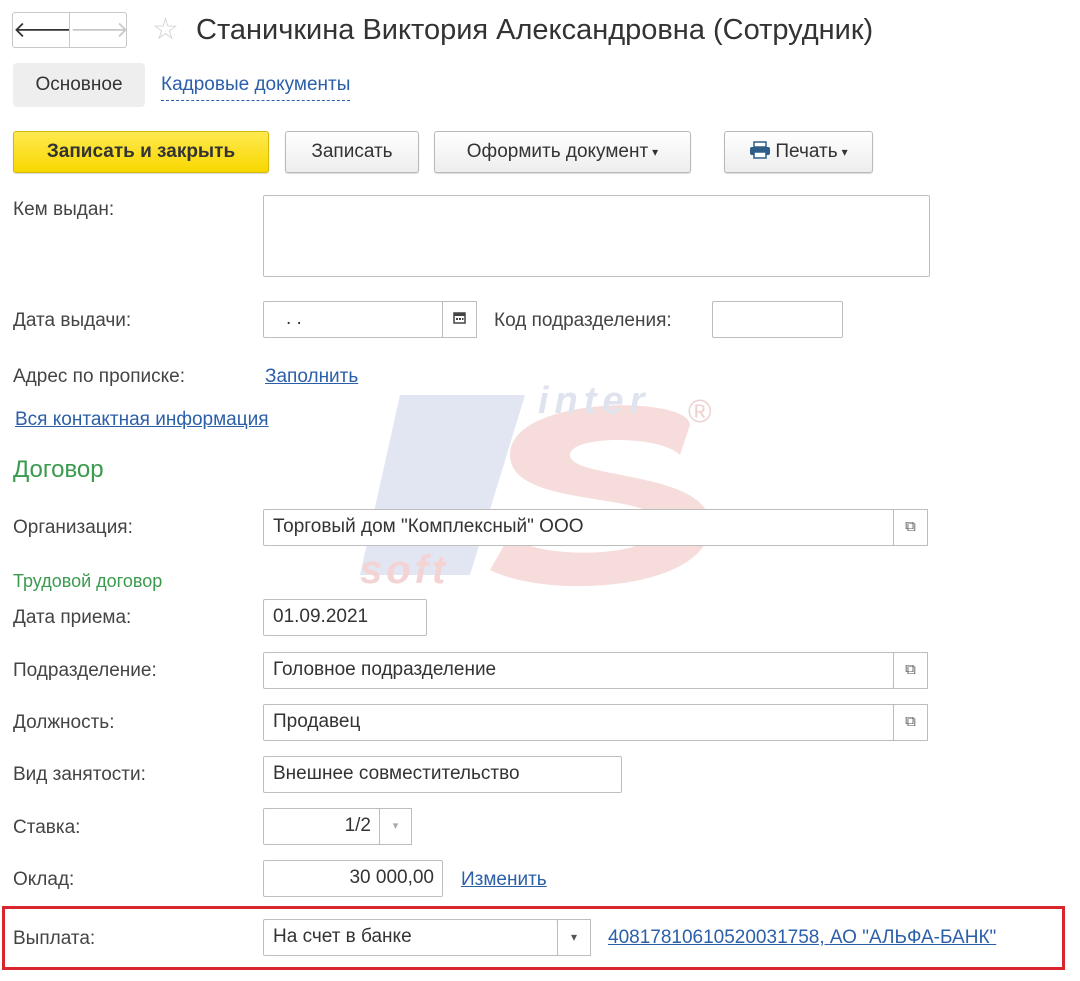 The width and height of the screenshot is (1080, 981). I want to click on arrow-right-icon: 🡒, so click(99, 29).